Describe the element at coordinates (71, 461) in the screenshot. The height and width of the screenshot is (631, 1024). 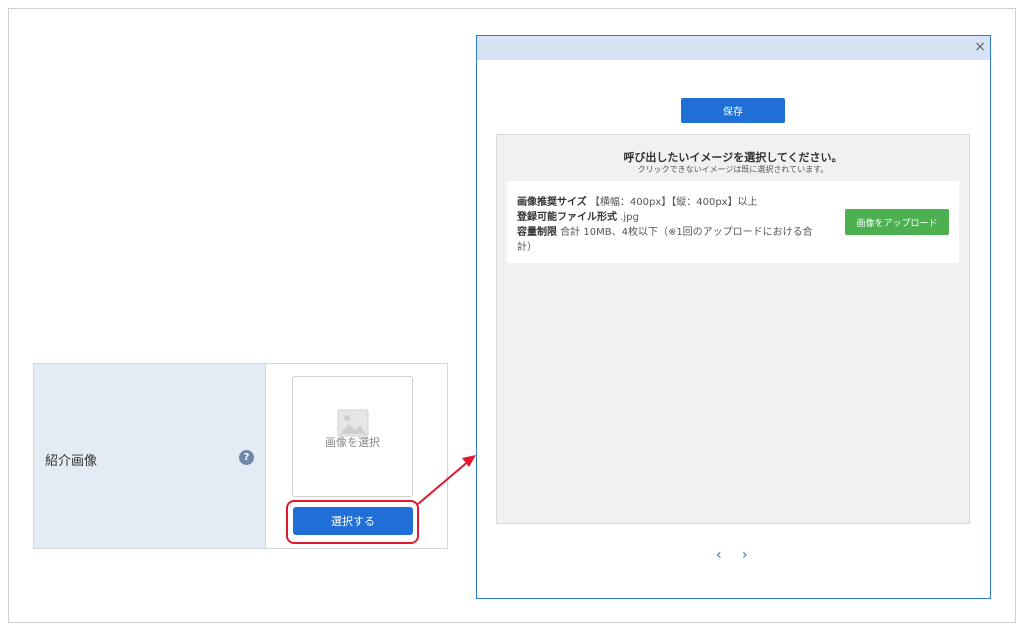
I see `field-label: 紹介画像` at that location.